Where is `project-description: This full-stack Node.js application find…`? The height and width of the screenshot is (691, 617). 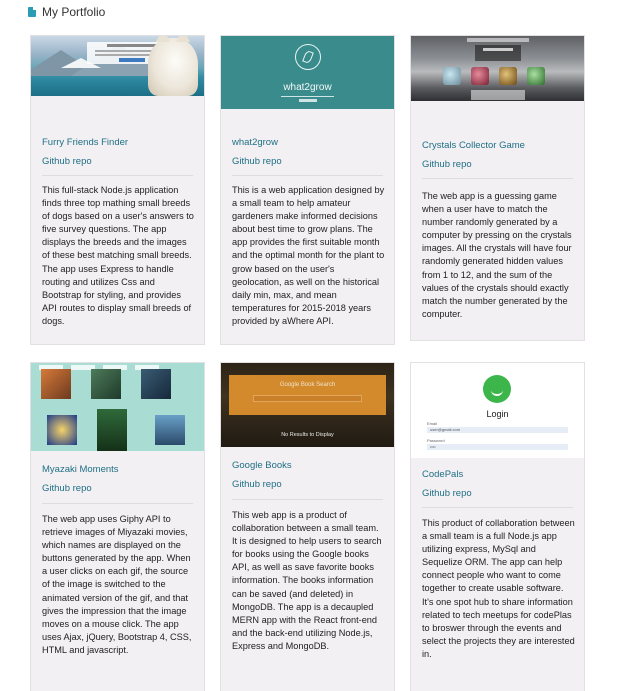
project-description: This full-stack Node.js application find… is located at coordinates (118, 255).